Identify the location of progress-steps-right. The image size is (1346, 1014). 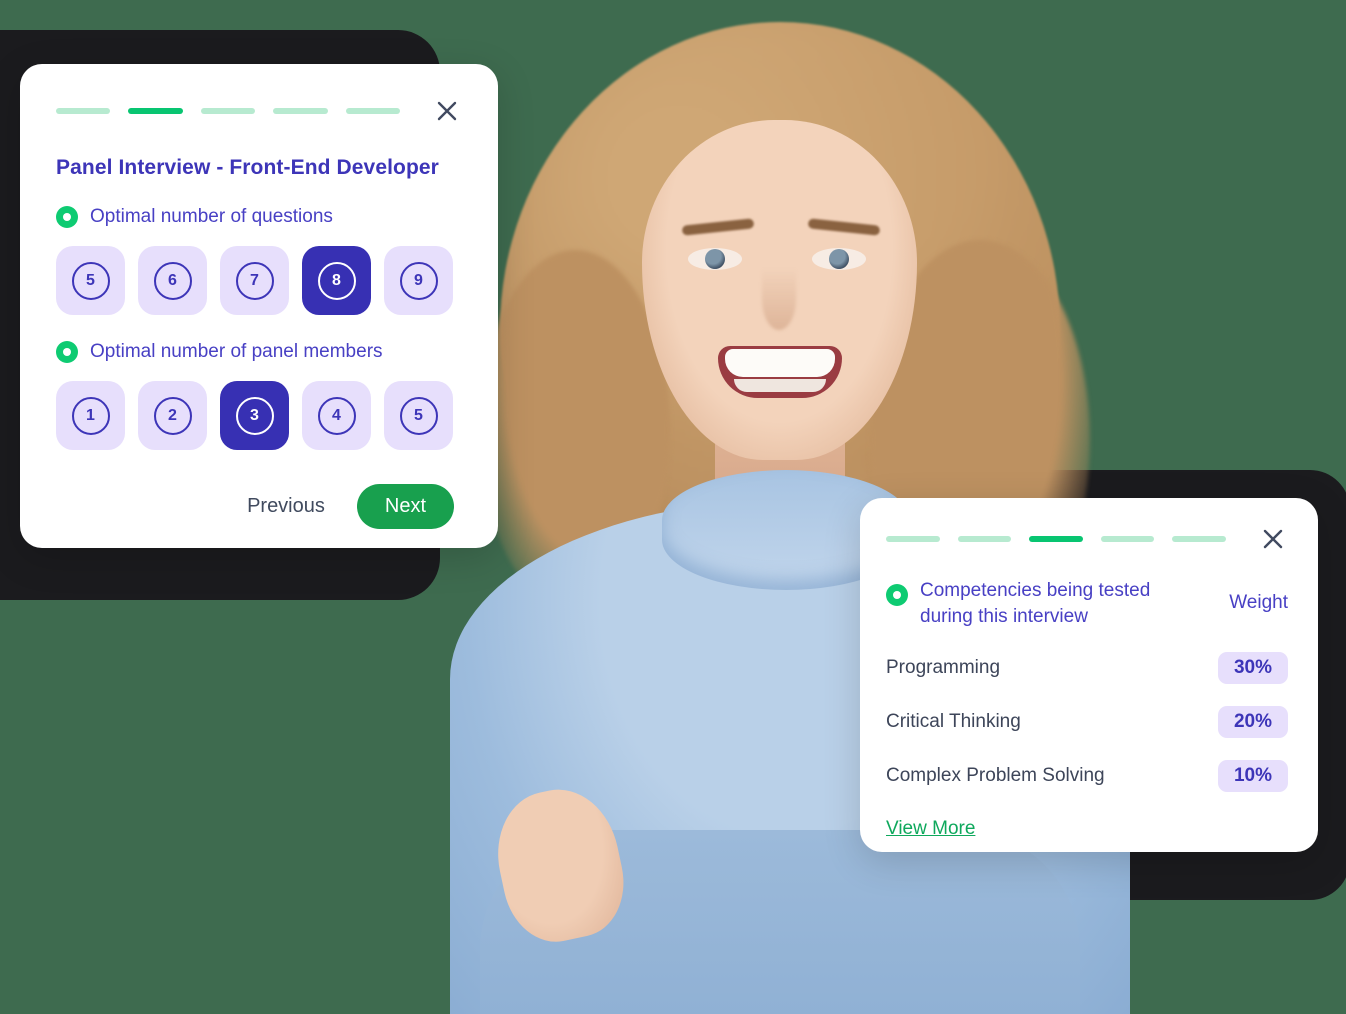
(1087, 539).